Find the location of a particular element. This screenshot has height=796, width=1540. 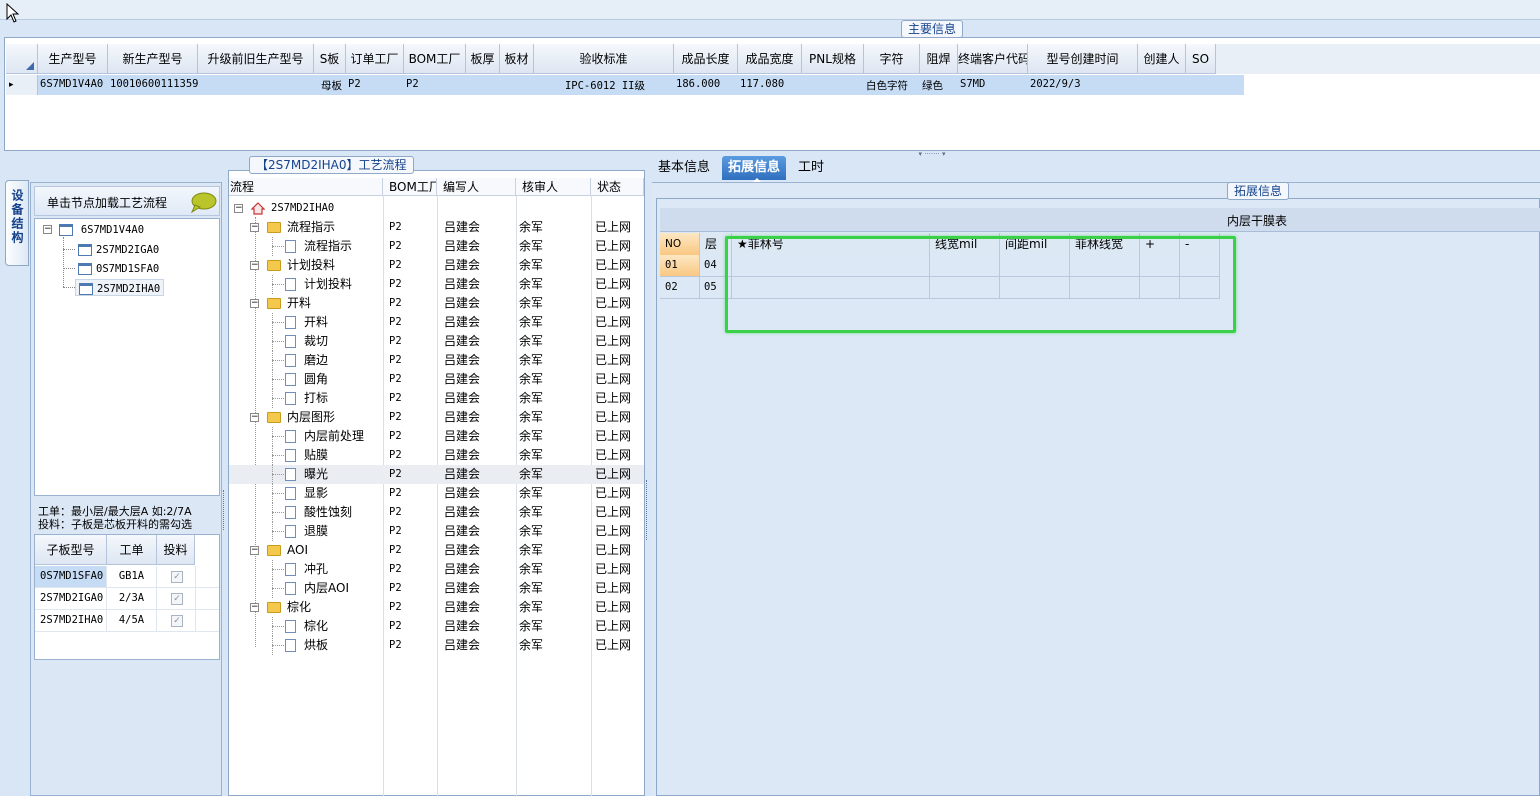

column-header: 阻焊 is located at coordinates (939, 59).